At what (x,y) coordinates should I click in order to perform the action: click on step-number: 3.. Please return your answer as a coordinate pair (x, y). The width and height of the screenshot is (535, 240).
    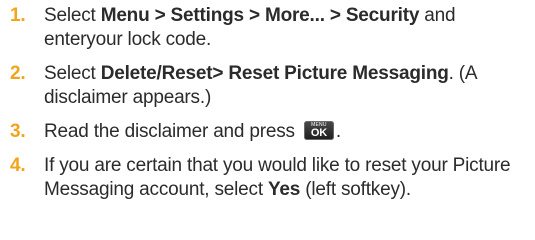
    Looking at the image, I should click on (18, 131).